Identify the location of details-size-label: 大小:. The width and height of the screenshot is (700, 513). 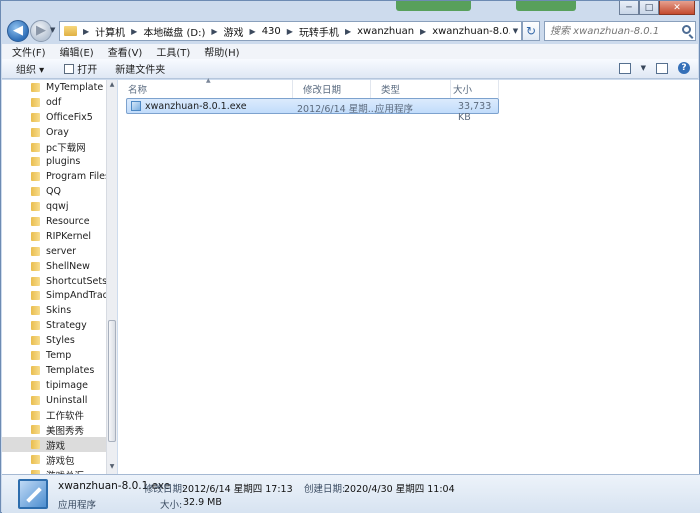
(171, 505).